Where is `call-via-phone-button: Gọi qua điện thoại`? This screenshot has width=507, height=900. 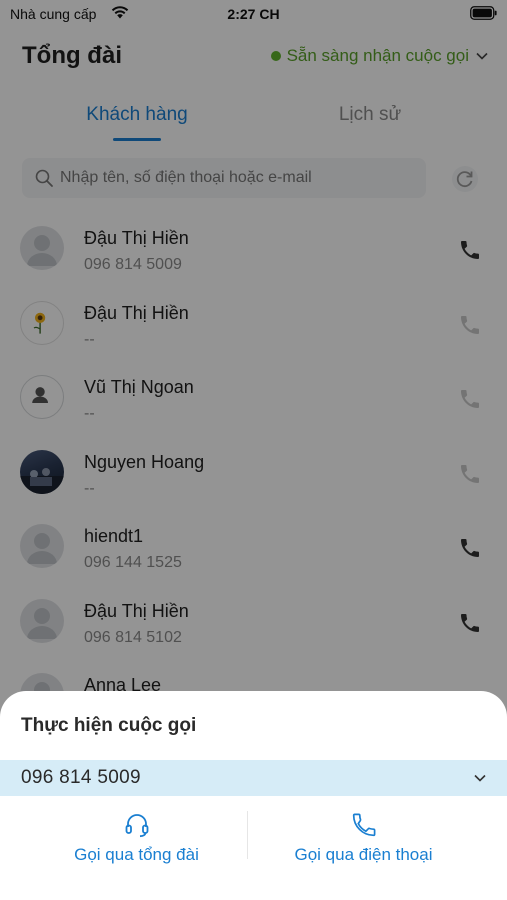 call-via-phone-button: Gọi qua điện thoại is located at coordinates (363, 842).